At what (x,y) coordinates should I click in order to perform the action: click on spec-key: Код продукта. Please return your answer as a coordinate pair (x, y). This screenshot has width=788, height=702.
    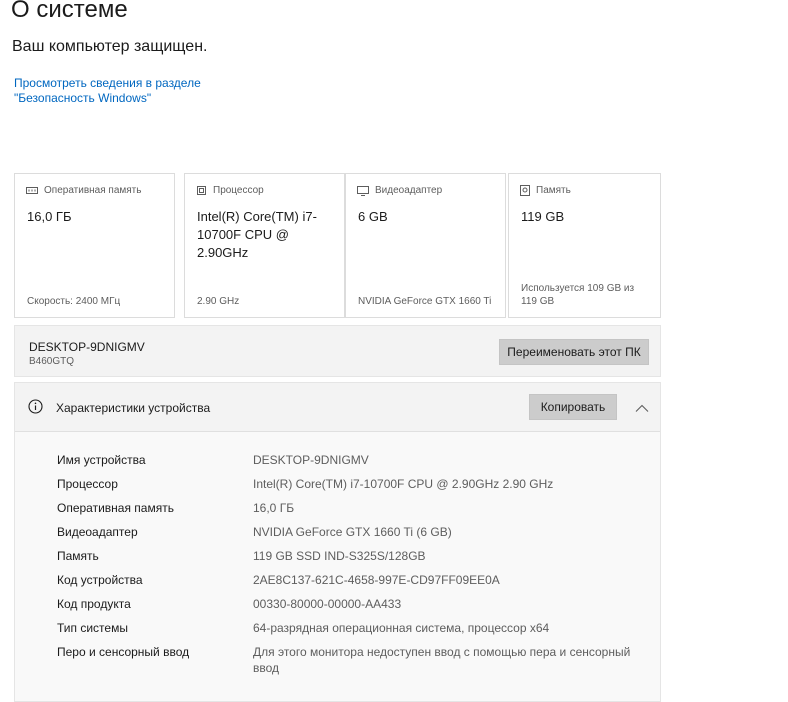
    Looking at the image, I should click on (94, 604).